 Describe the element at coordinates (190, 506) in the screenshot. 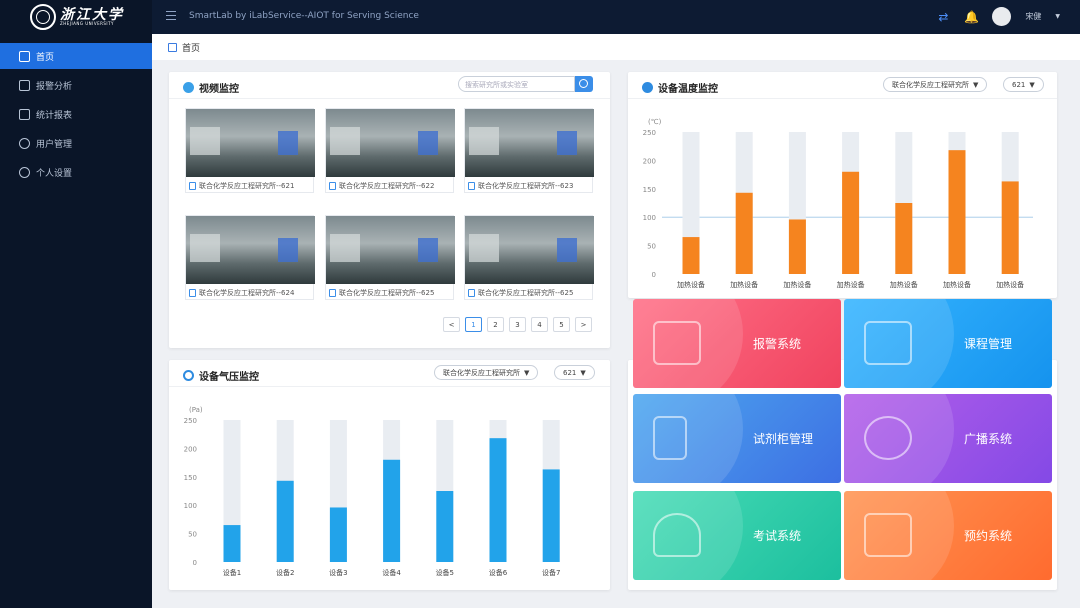

I see `y-tick-label: 100` at that location.